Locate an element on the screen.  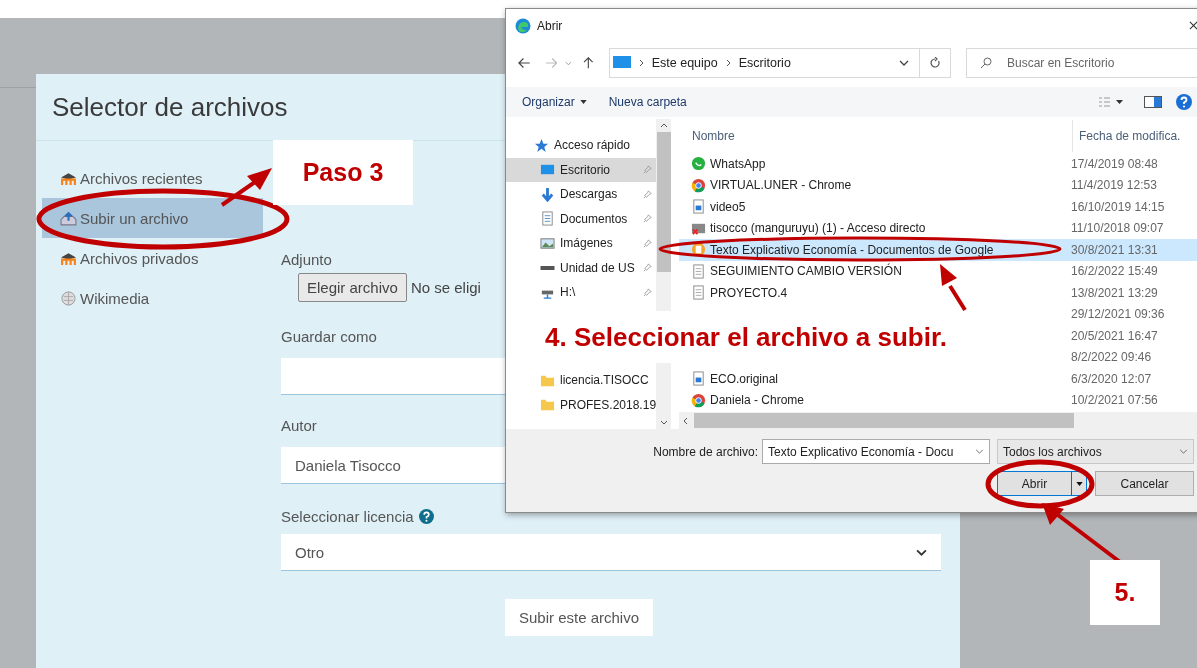
repository-item: Archivos recientes is located at coordinates (152, 178).